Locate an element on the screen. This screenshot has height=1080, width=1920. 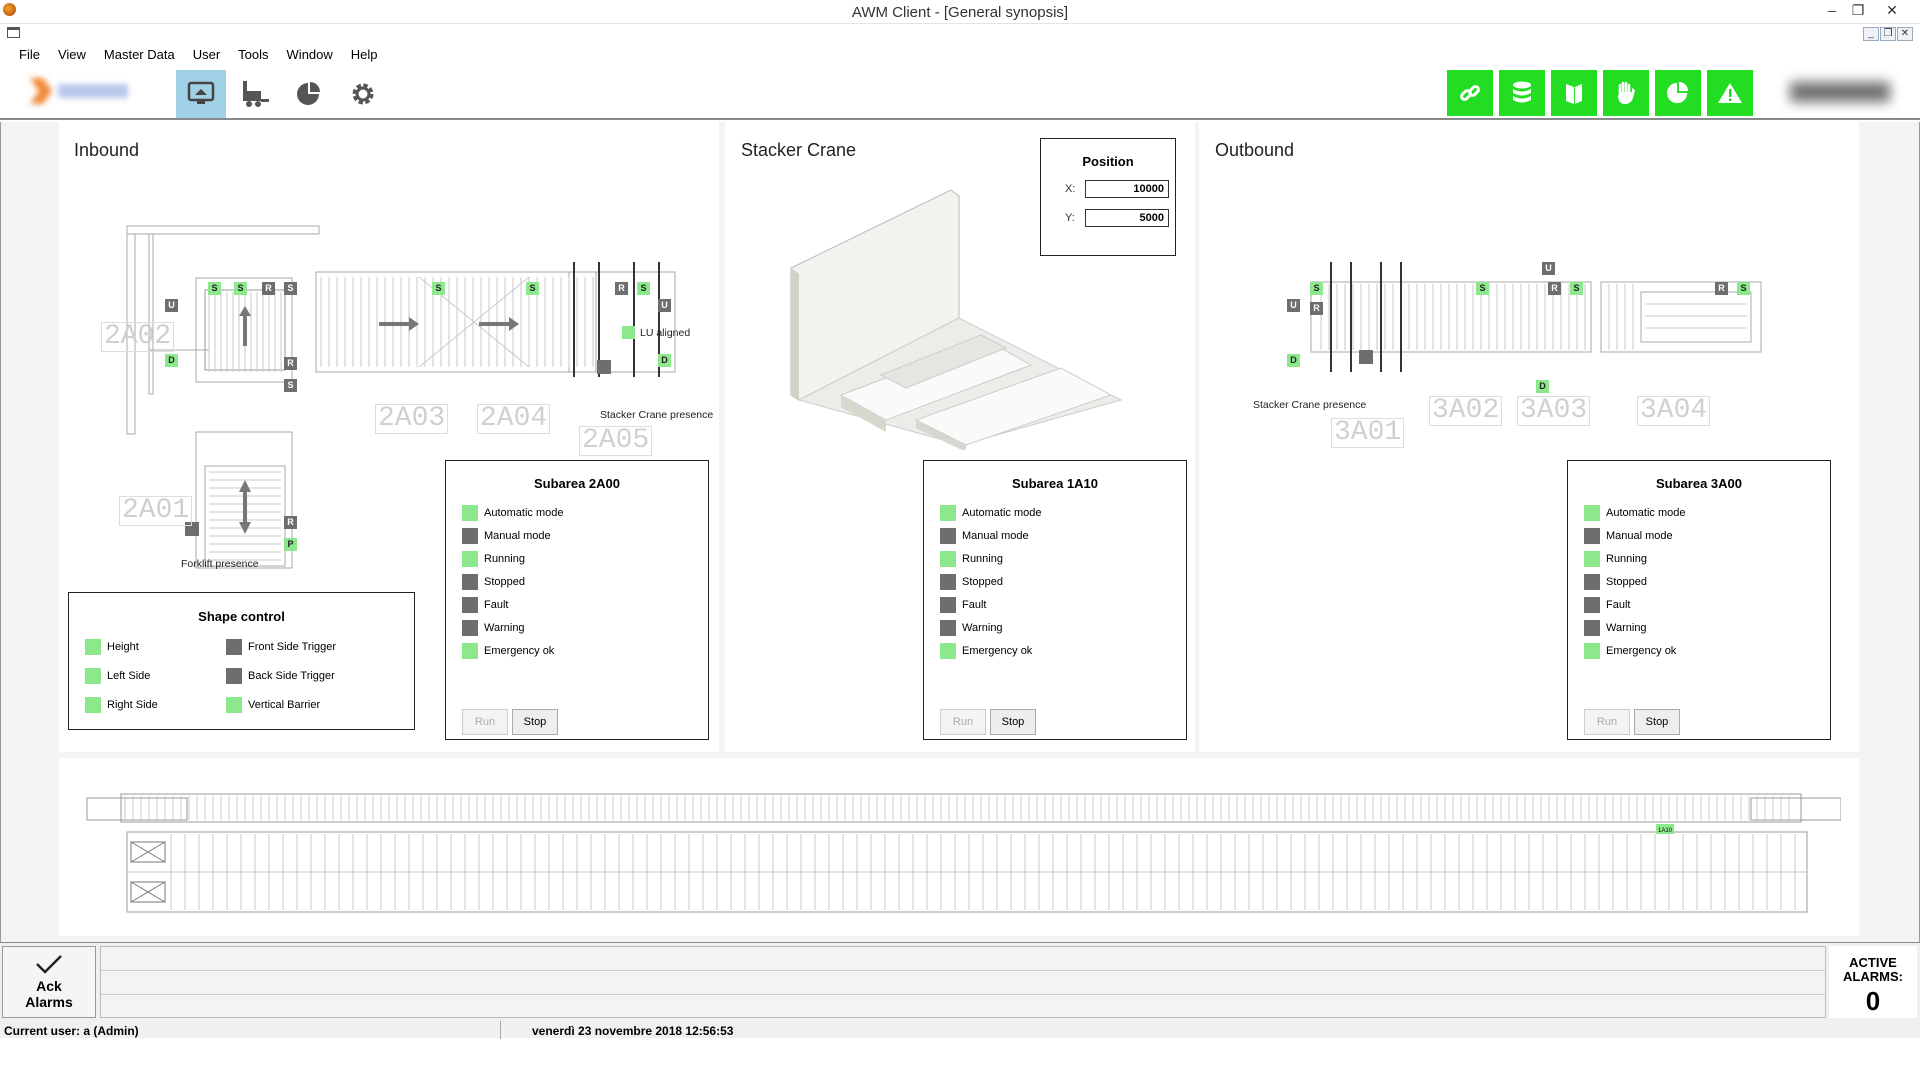
mdi-close-icon: ✕ is located at coordinates (1905, 34).